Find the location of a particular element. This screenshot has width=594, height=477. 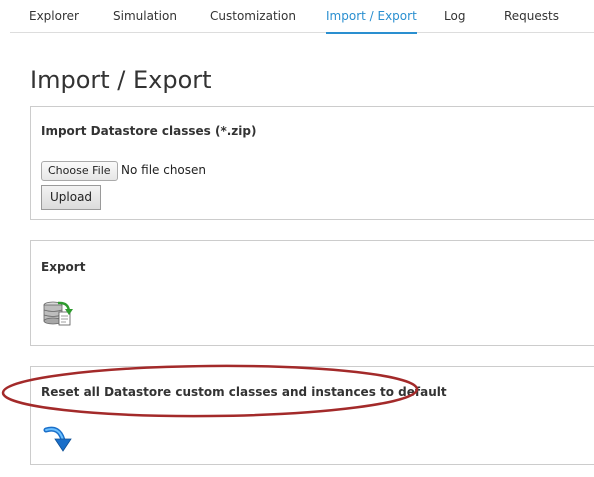

tab-requests: Requests is located at coordinates (531, 16).